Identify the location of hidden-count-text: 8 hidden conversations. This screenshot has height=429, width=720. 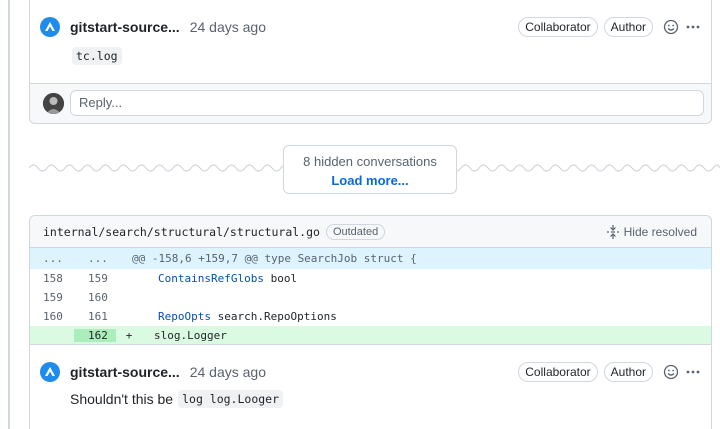
(370, 161).